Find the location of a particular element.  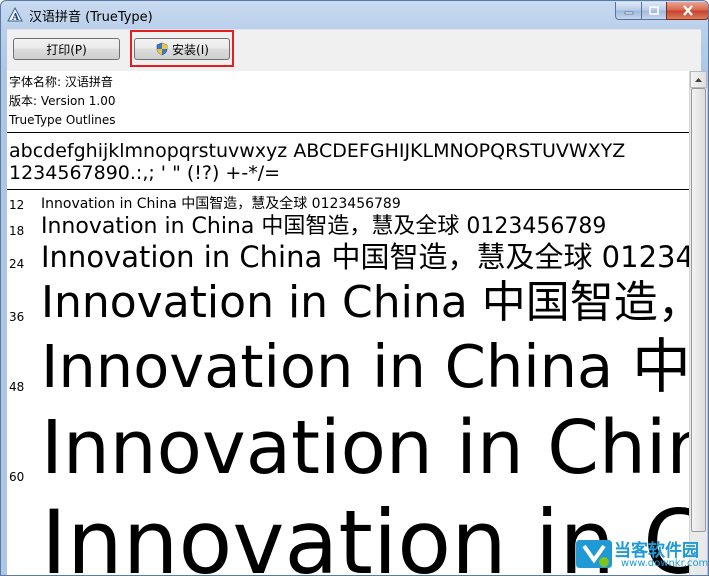

print-button: 打印(P) is located at coordinates (66, 49).